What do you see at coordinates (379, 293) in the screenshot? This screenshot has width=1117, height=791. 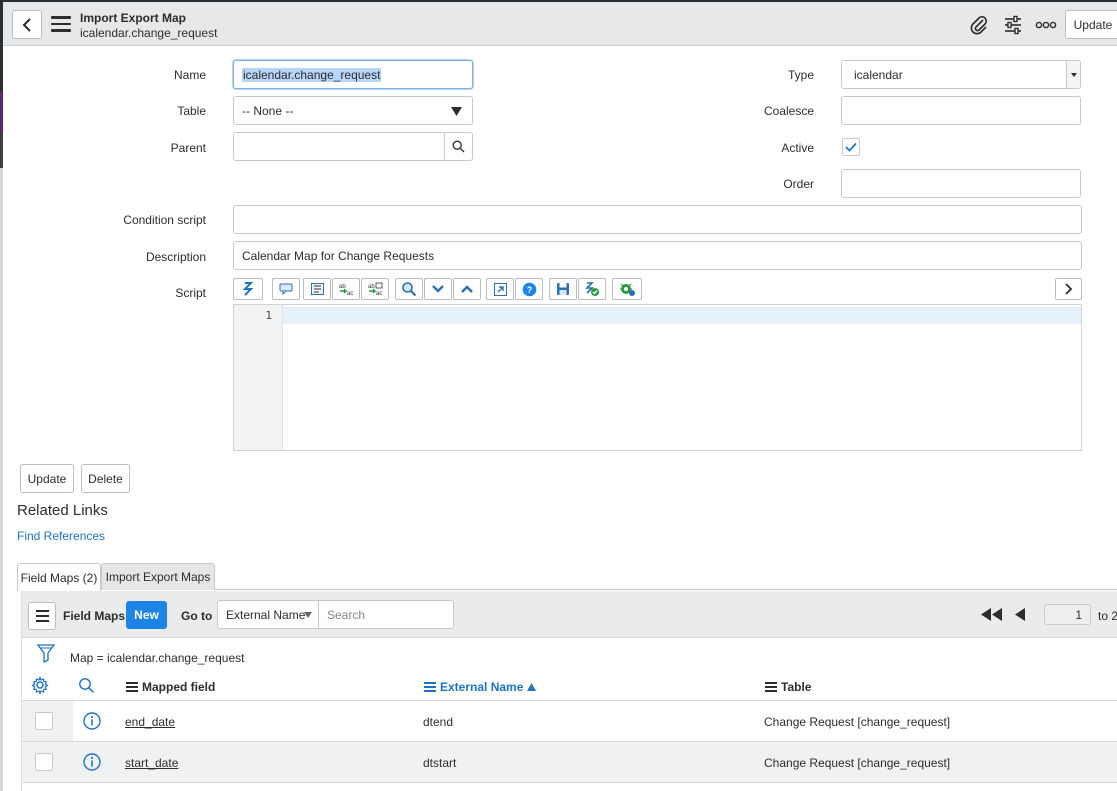 I see `svg-text: ac` at bounding box center [379, 293].